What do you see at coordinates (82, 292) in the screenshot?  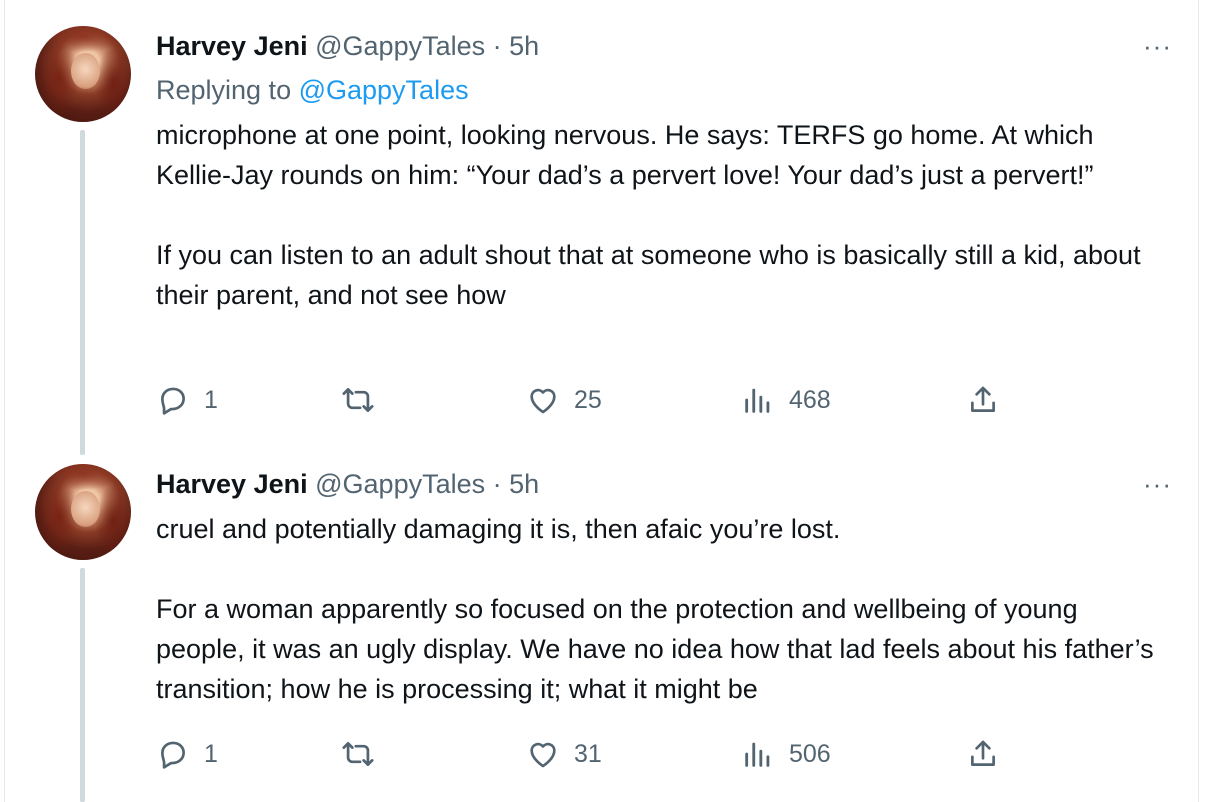 I see `thread-line-top` at bounding box center [82, 292].